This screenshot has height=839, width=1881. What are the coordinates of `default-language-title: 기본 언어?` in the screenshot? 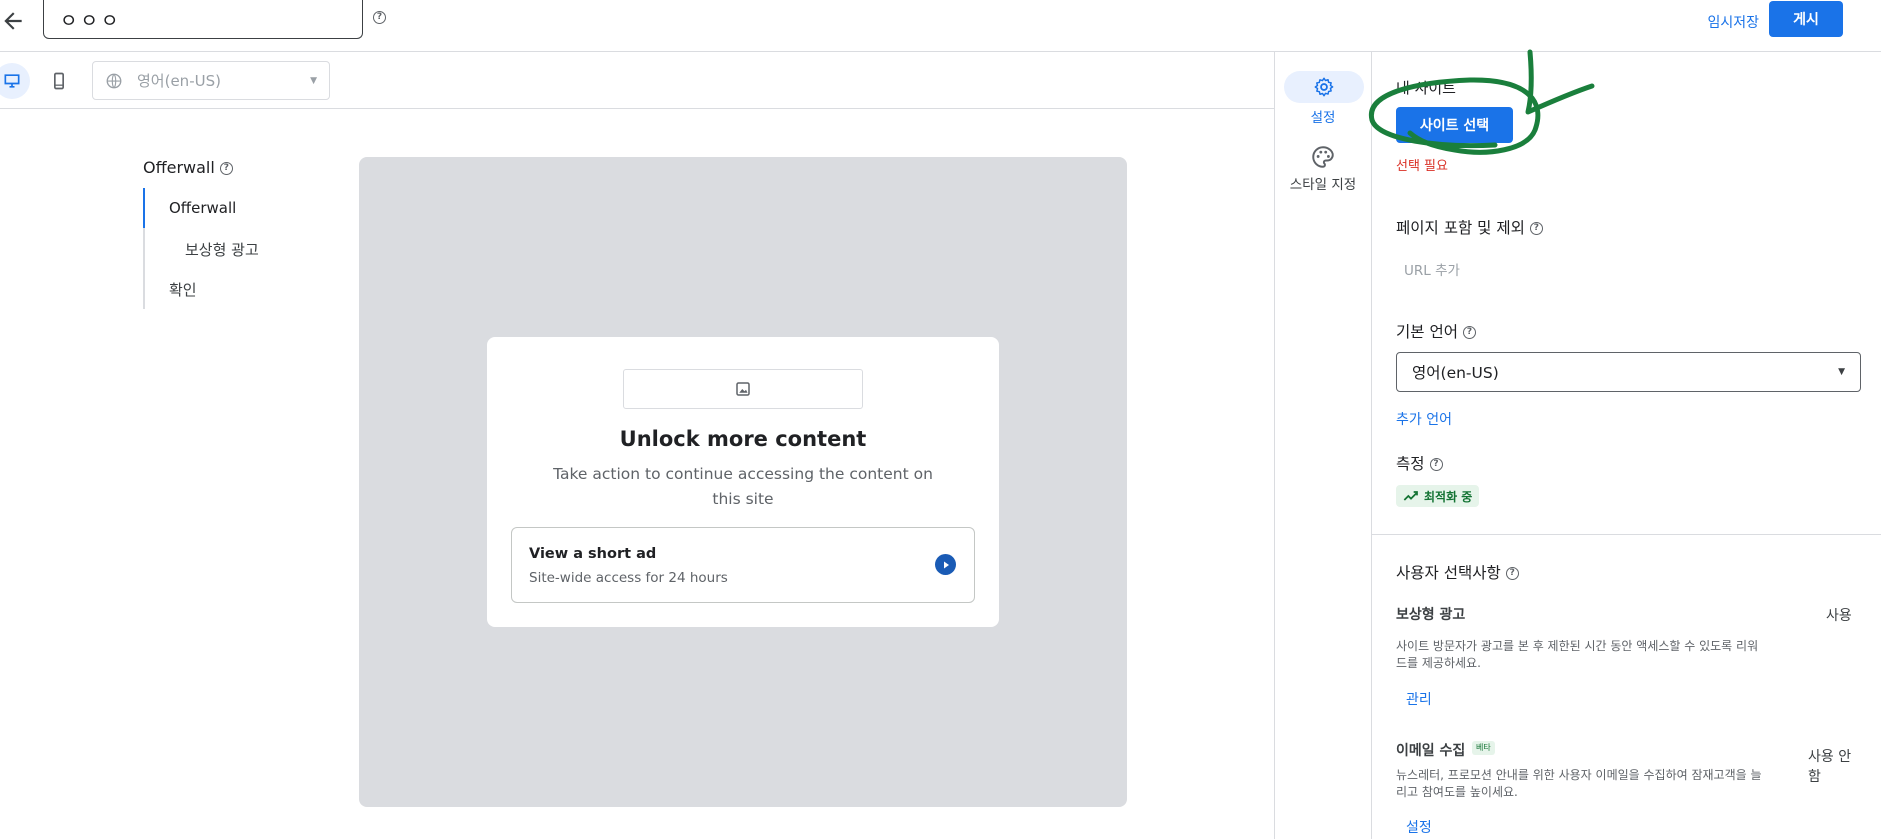 It's located at (1436, 331).